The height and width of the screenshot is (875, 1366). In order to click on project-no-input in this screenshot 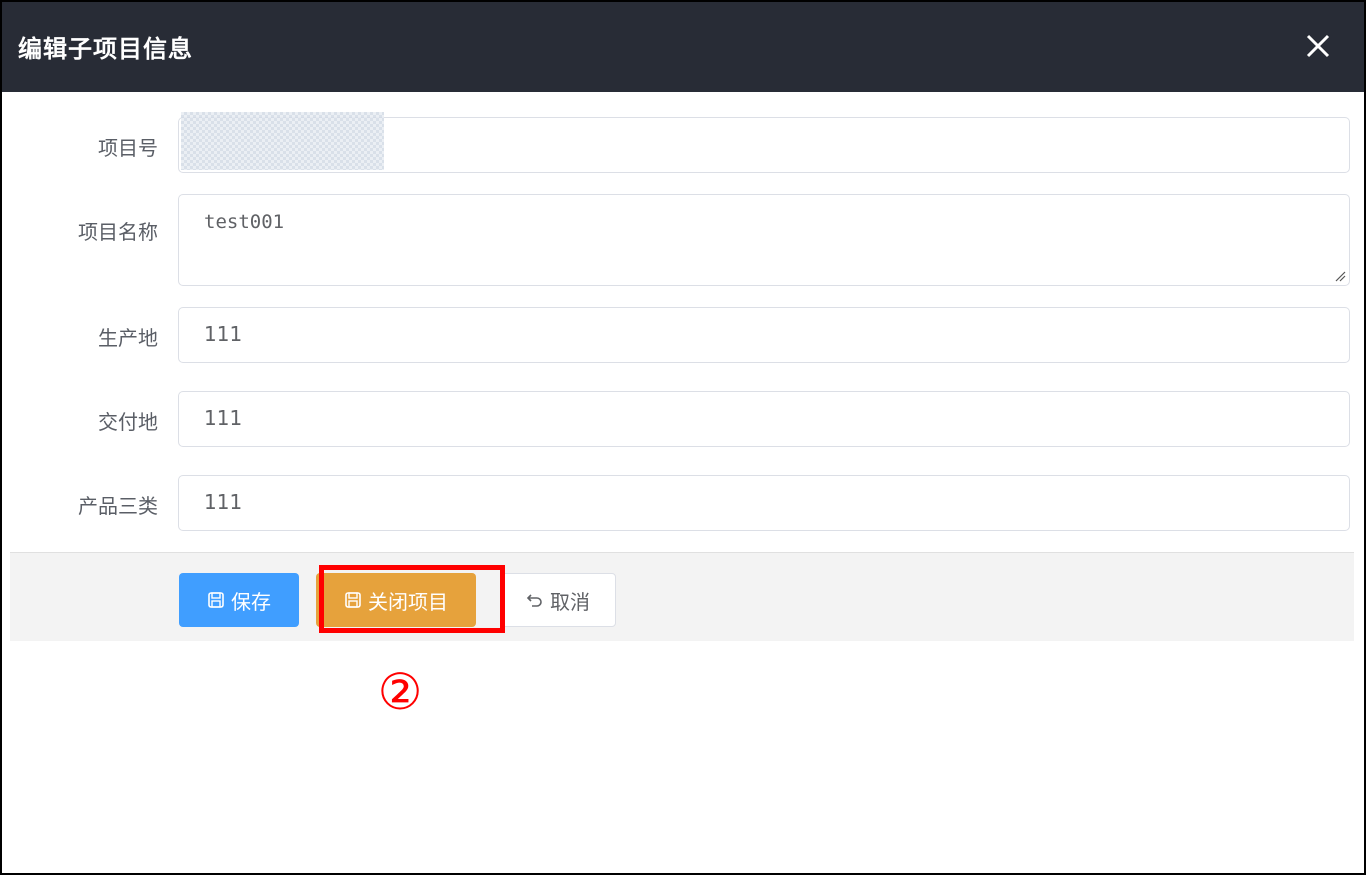, I will do `click(764, 142)`.